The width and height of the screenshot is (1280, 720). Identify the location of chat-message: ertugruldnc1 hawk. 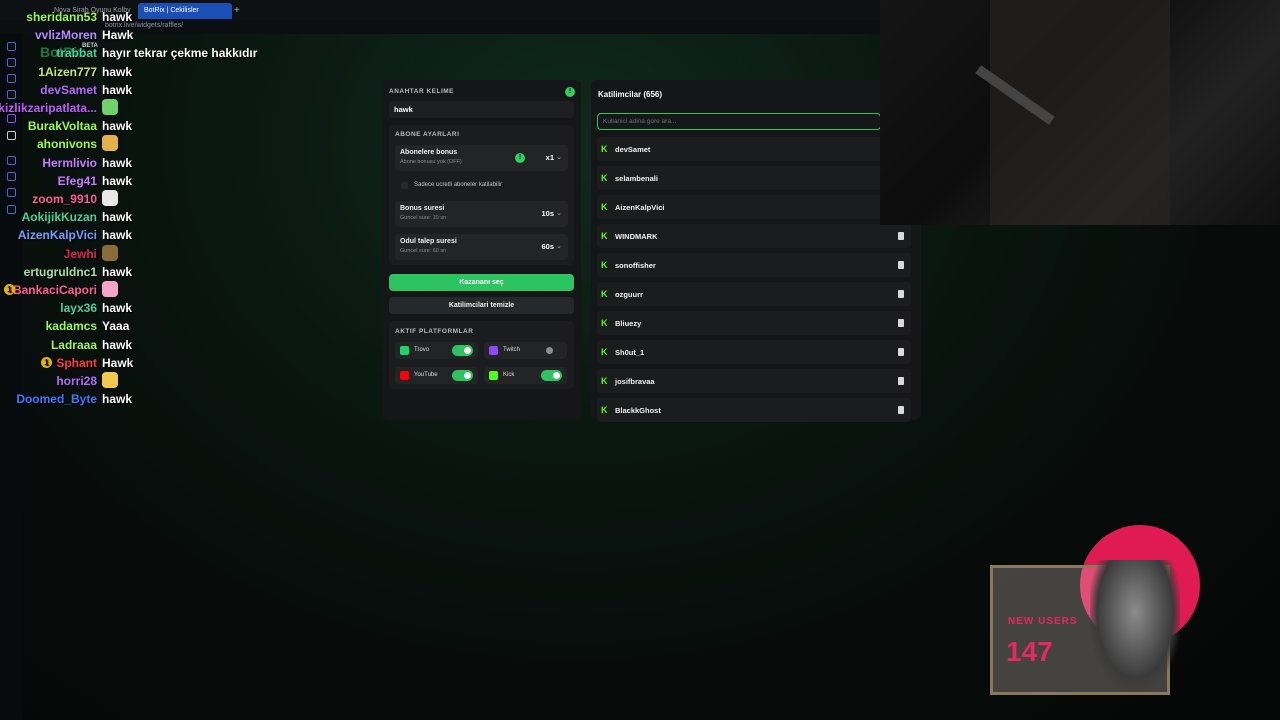
(130, 272).